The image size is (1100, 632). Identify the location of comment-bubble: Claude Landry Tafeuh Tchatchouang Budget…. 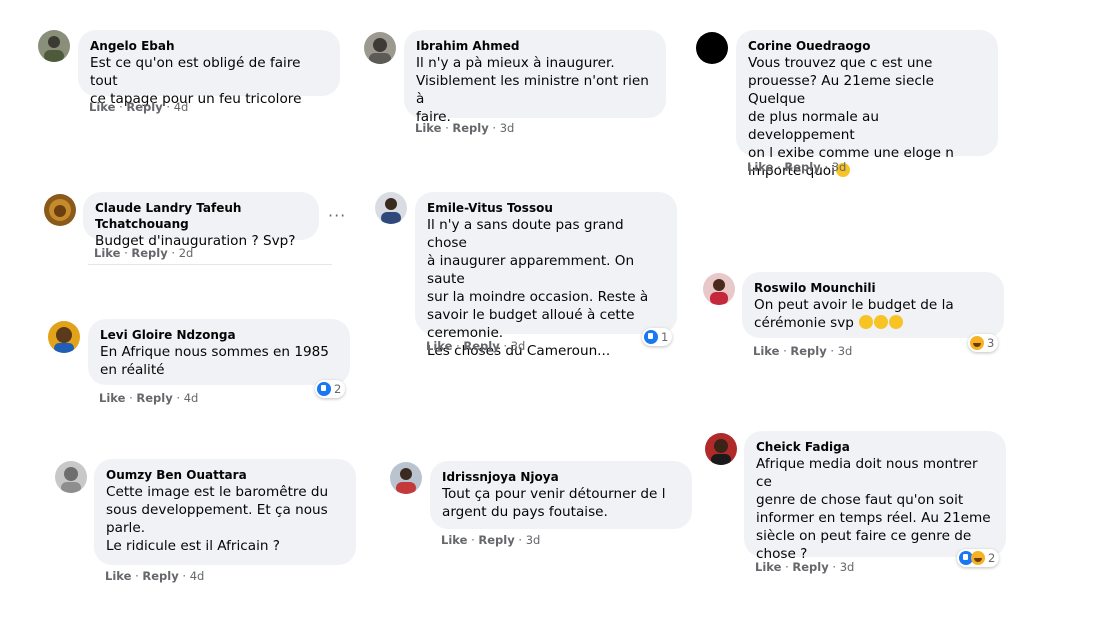
(201, 220).